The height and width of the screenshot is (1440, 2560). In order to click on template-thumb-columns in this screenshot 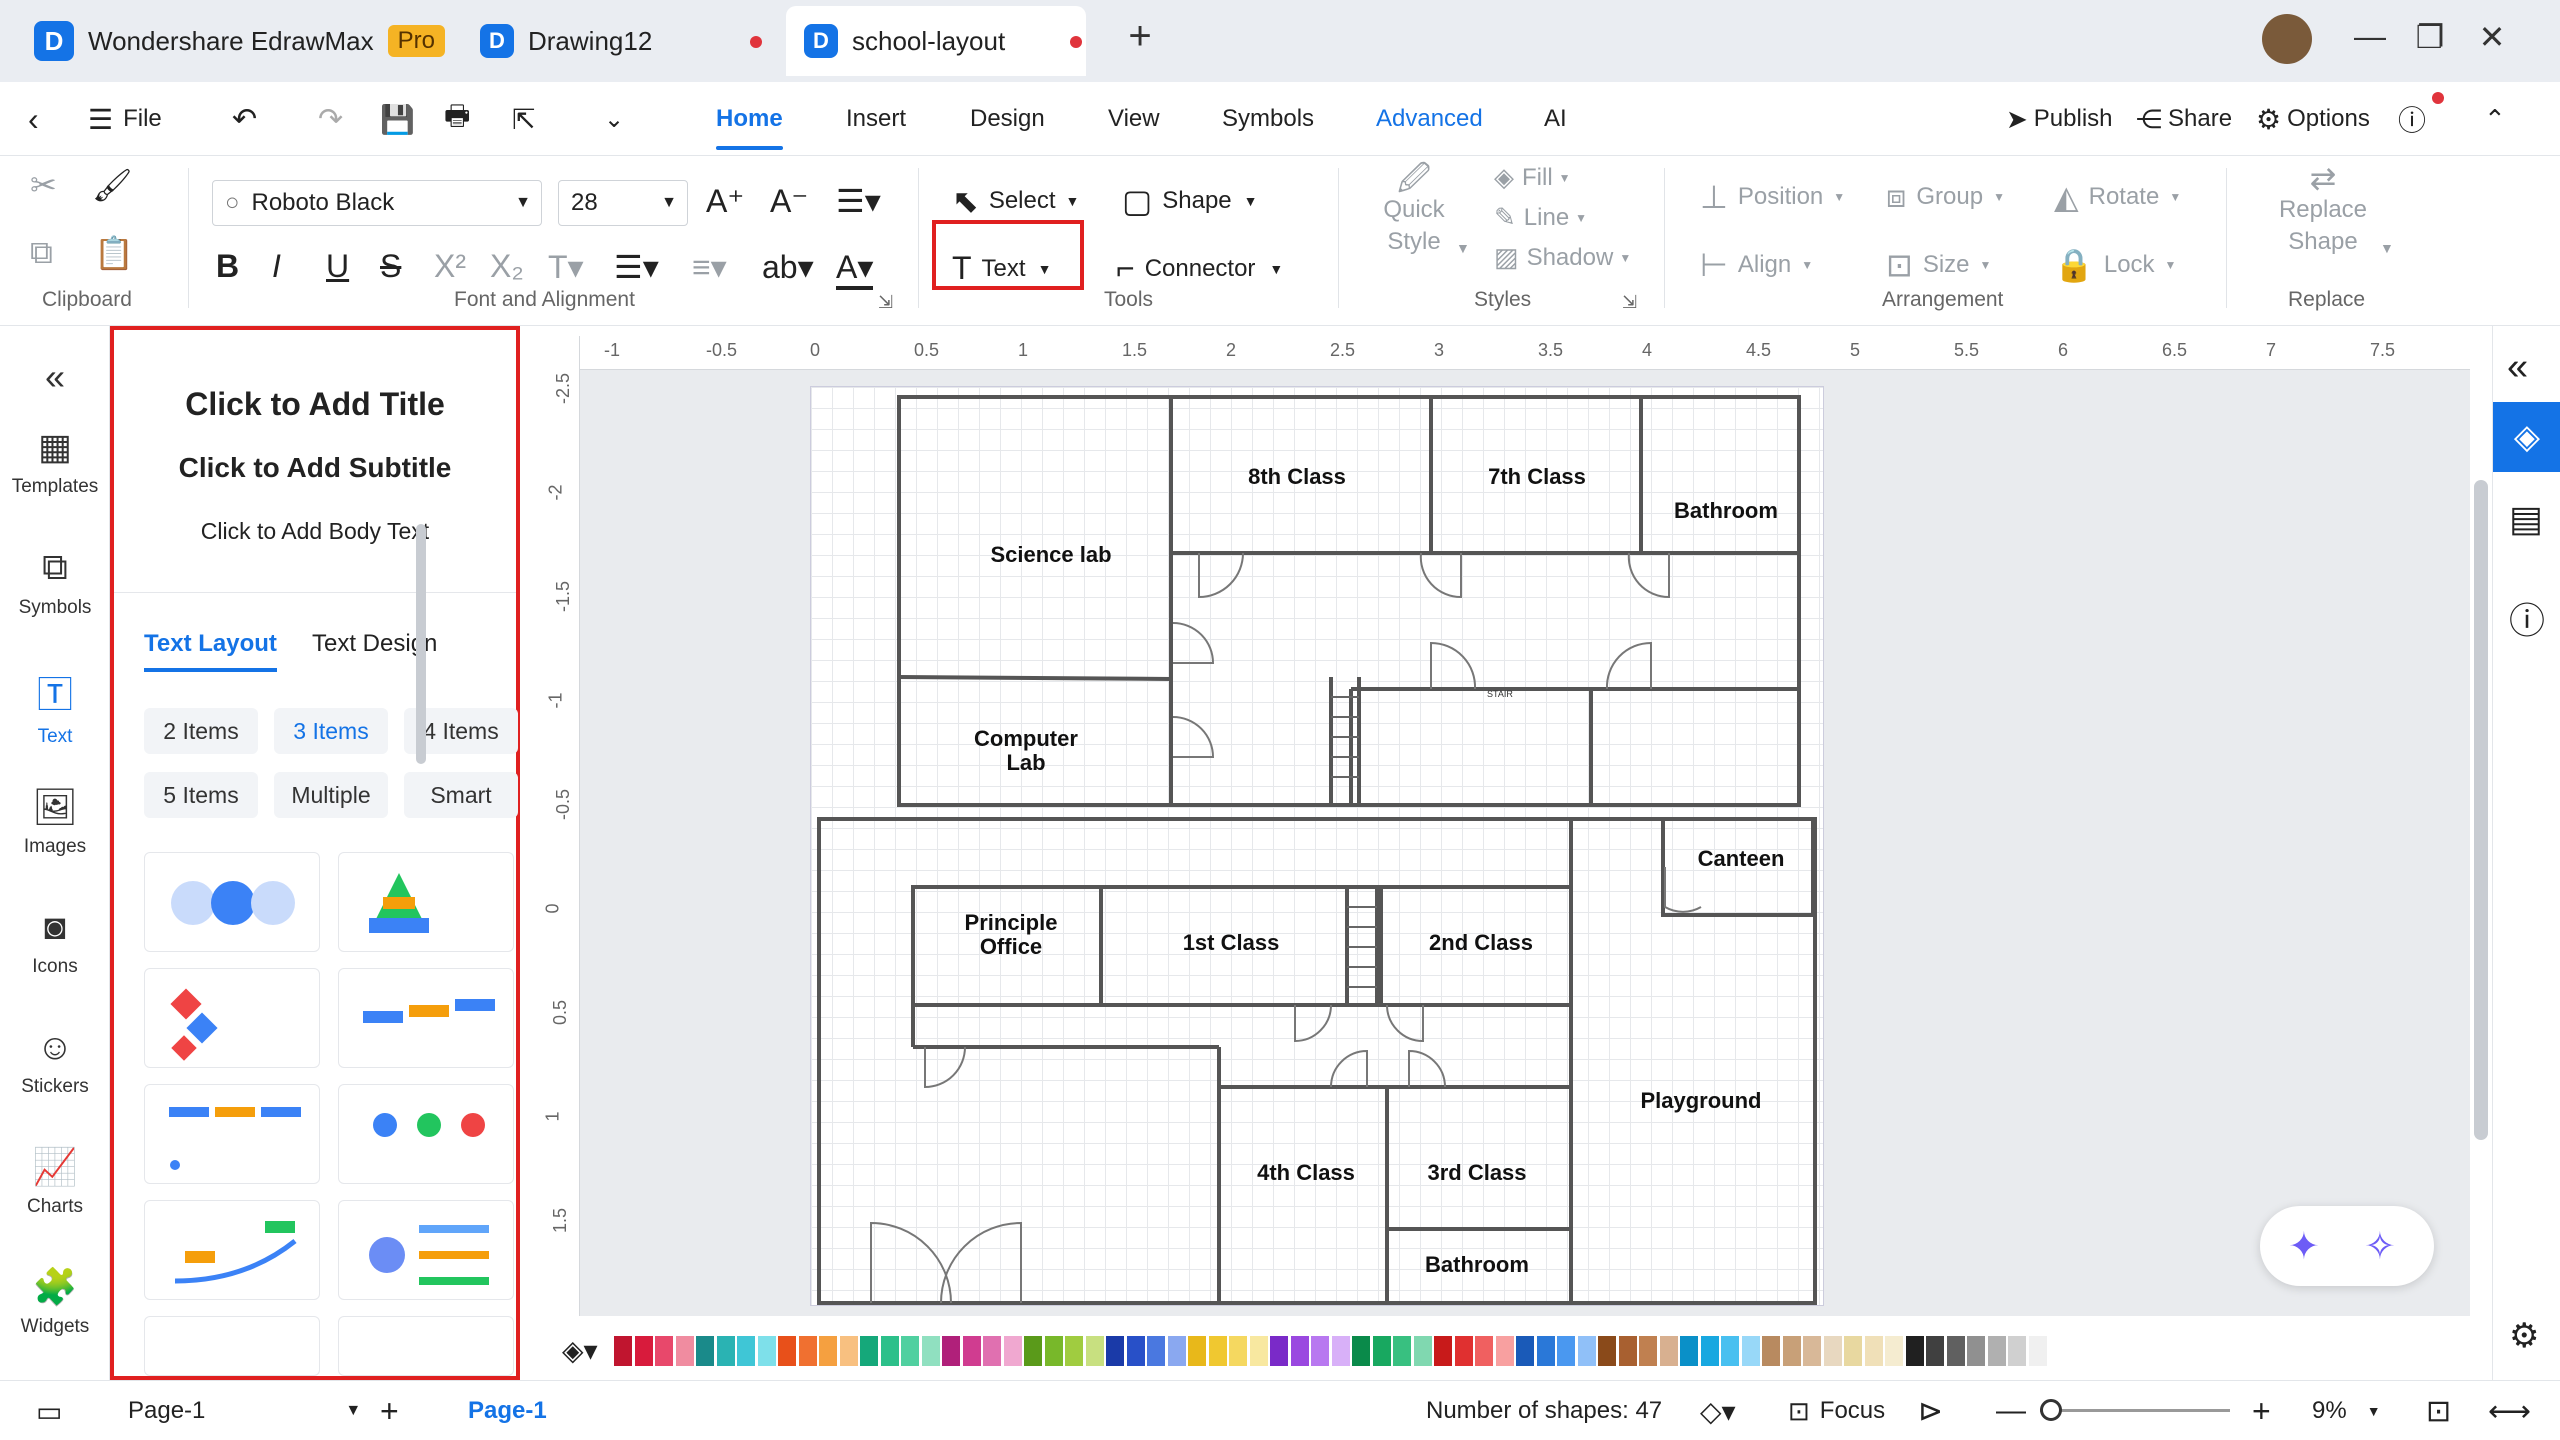, I will do `click(232, 1134)`.